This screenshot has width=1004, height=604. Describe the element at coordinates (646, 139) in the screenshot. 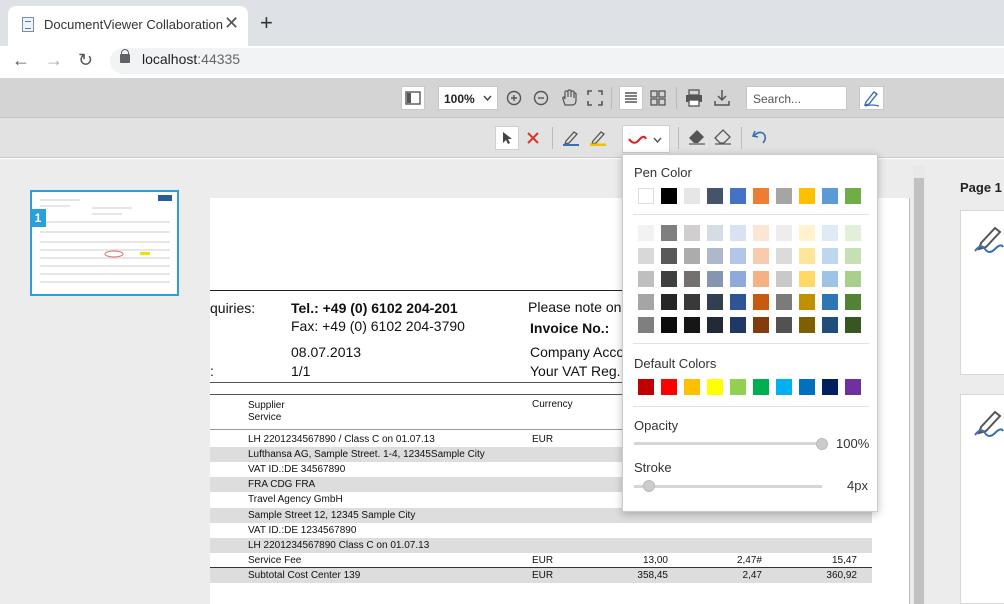

I see `pen-color-dropdown` at that location.